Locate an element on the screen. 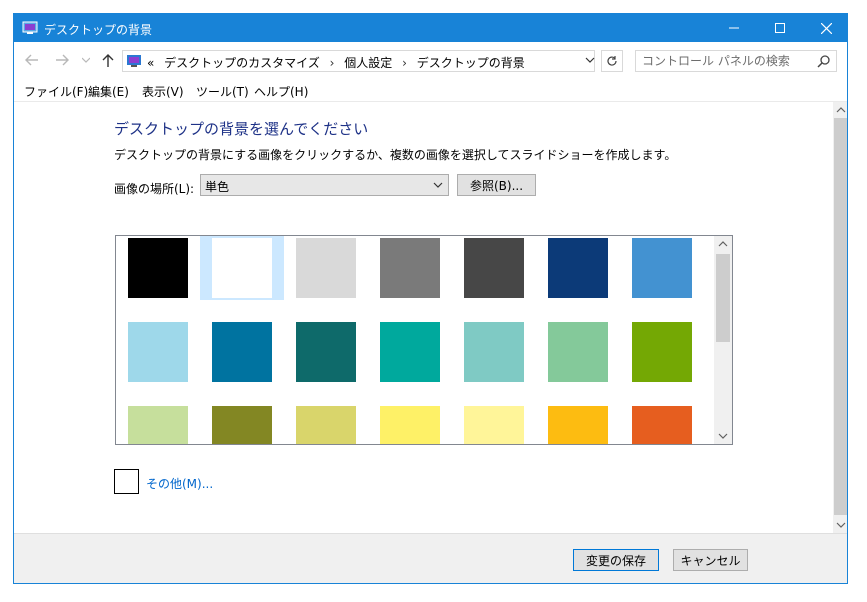 Image resolution: width=867 pixels, height=602 pixels. navigation-bar: « デスクトップのカスタマイズ › 個人設定 › デスクトップの背景 is located at coordinates (430, 60).